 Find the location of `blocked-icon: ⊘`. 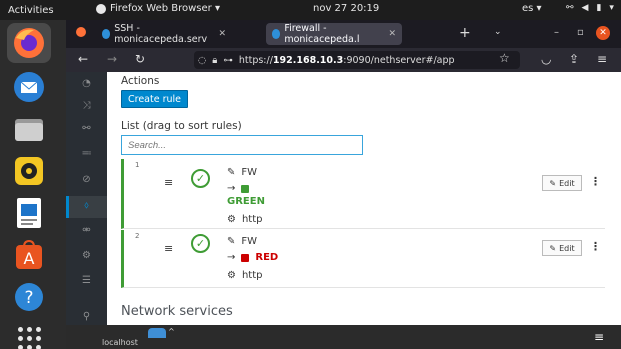

blocked-icon: ⊘ is located at coordinates (86, 179).